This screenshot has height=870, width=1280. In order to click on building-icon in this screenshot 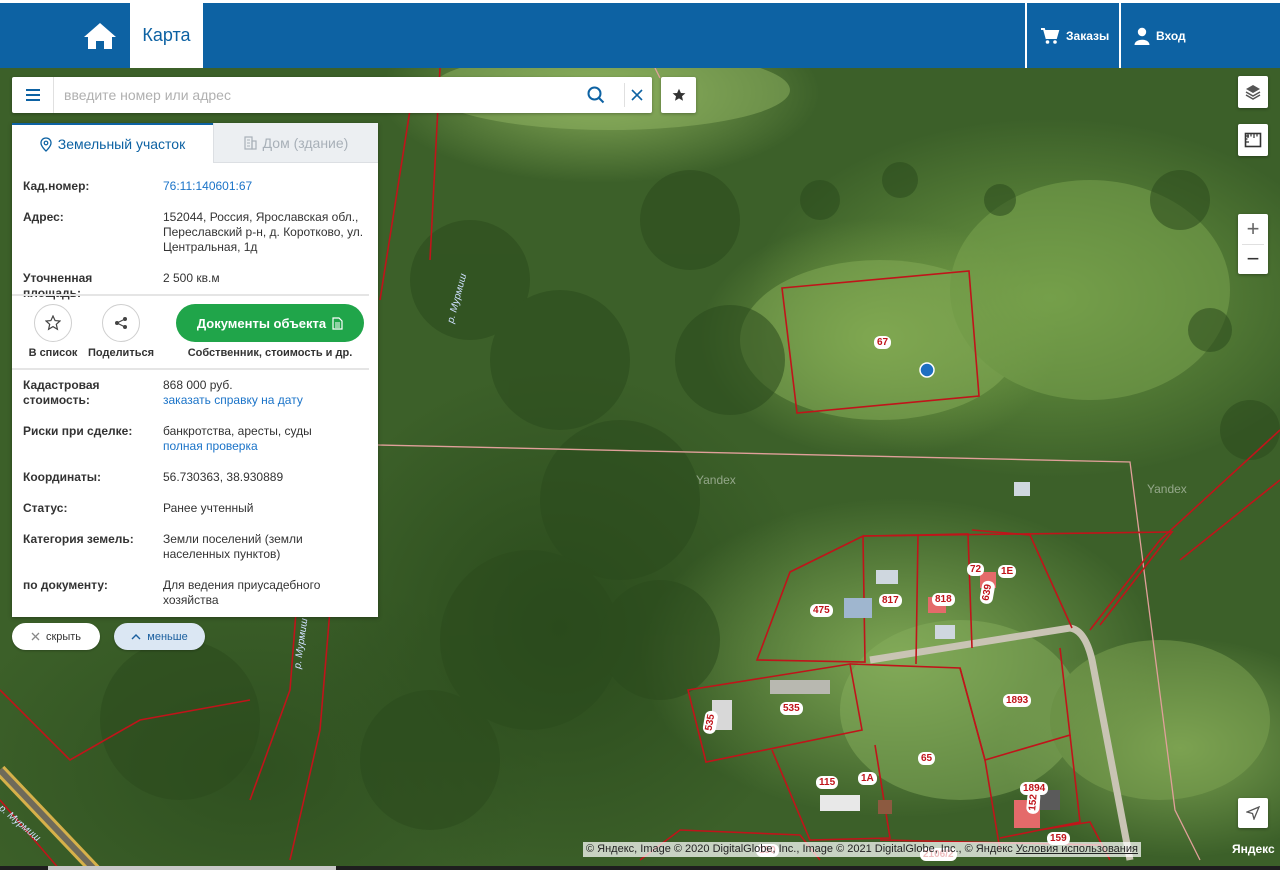, I will do `click(250, 142)`.